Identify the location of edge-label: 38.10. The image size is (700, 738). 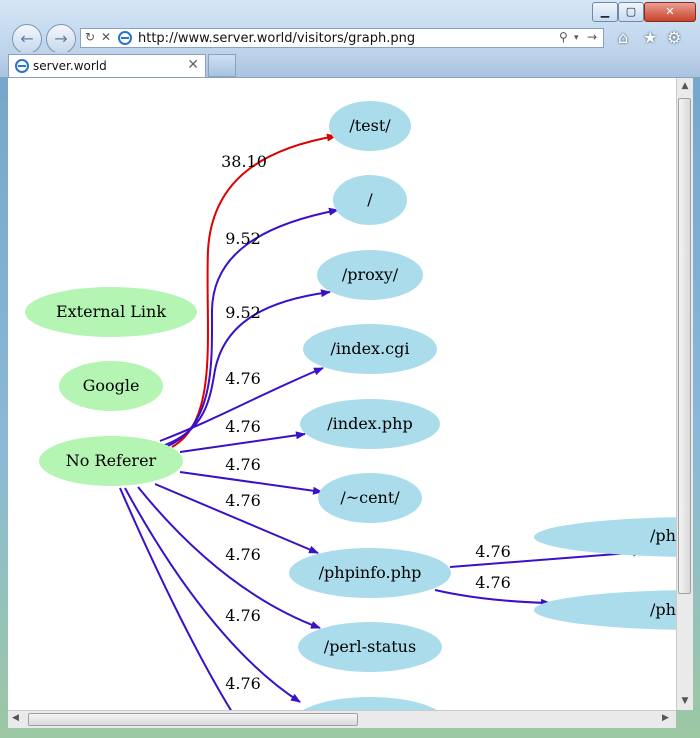
(244, 161).